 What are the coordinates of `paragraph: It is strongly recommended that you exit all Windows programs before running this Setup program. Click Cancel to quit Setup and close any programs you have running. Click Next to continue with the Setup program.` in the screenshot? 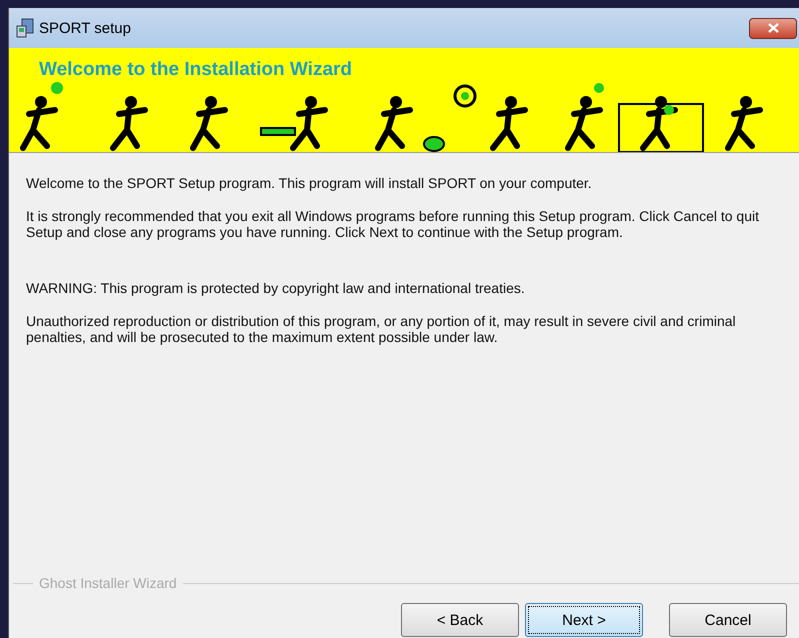 It's located at (393, 224).